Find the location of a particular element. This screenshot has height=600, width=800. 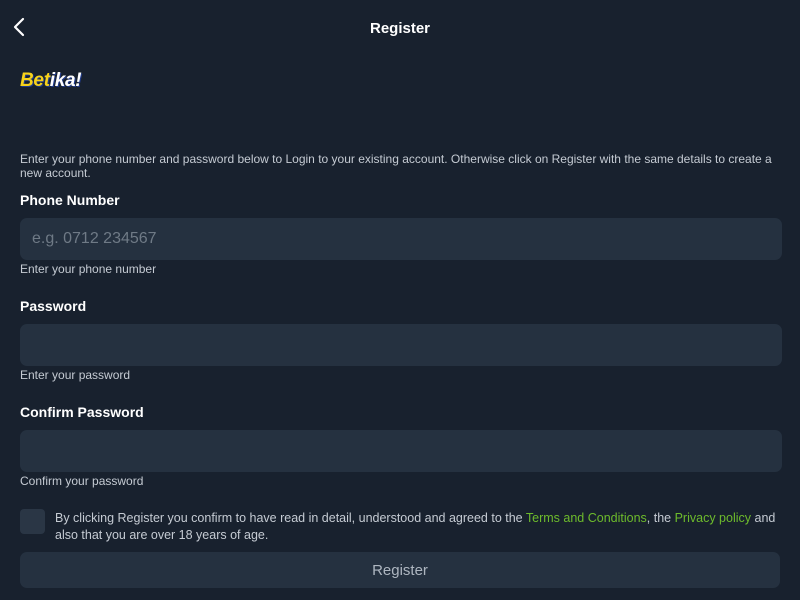

register-button: Register is located at coordinates (400, 570).